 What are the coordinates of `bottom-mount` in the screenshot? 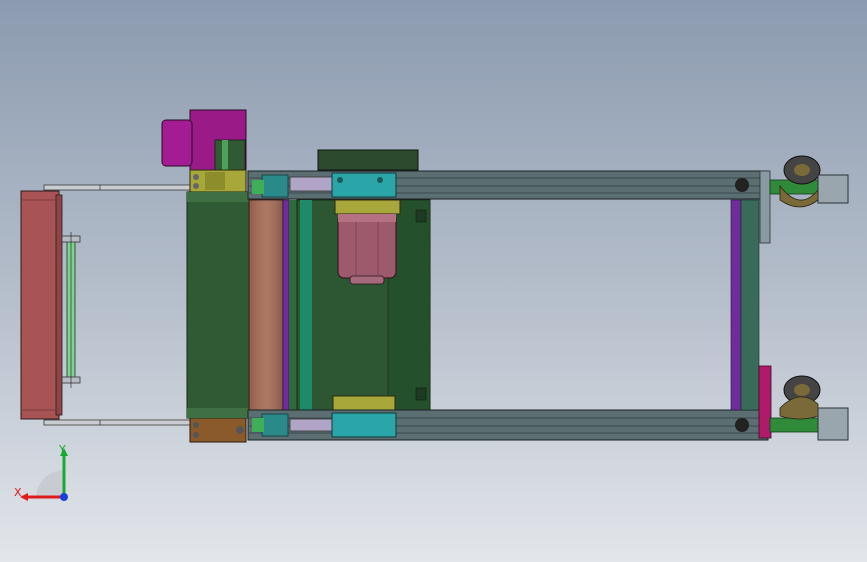 It's located at (364, 403).